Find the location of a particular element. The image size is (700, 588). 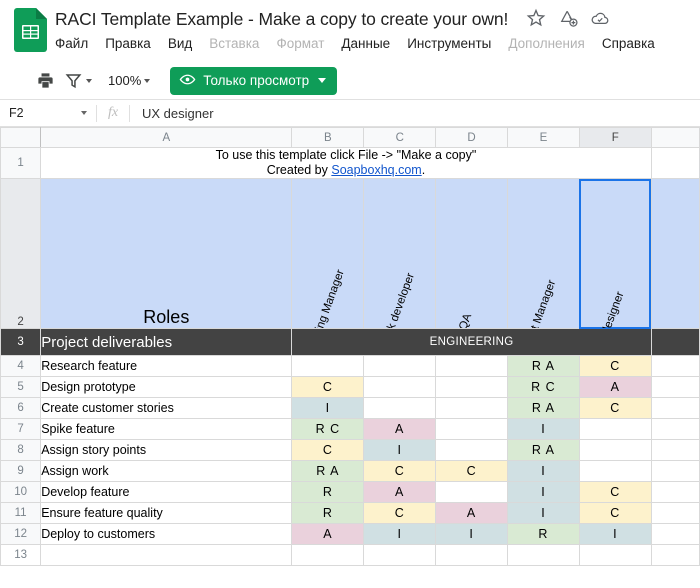

row-header-2: 2 is located at coordinates (21, 253).